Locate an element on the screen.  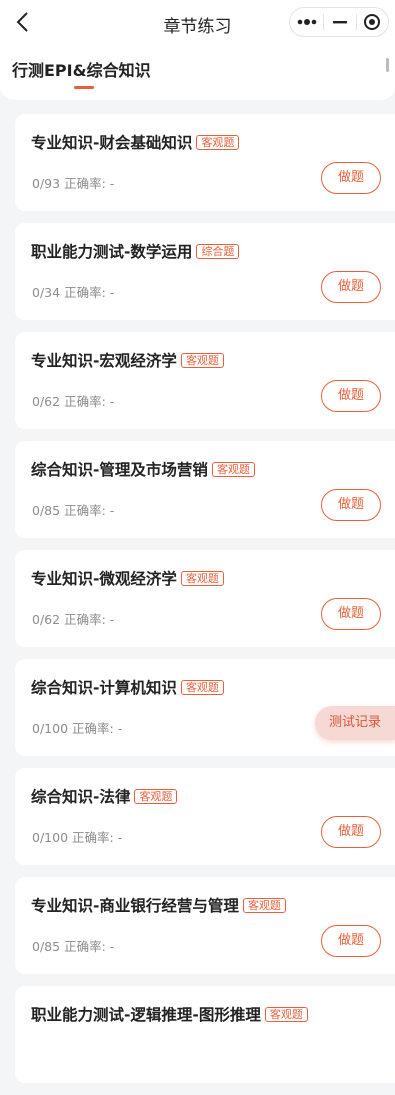
minimize-icon is located at coordinates (340, 22).